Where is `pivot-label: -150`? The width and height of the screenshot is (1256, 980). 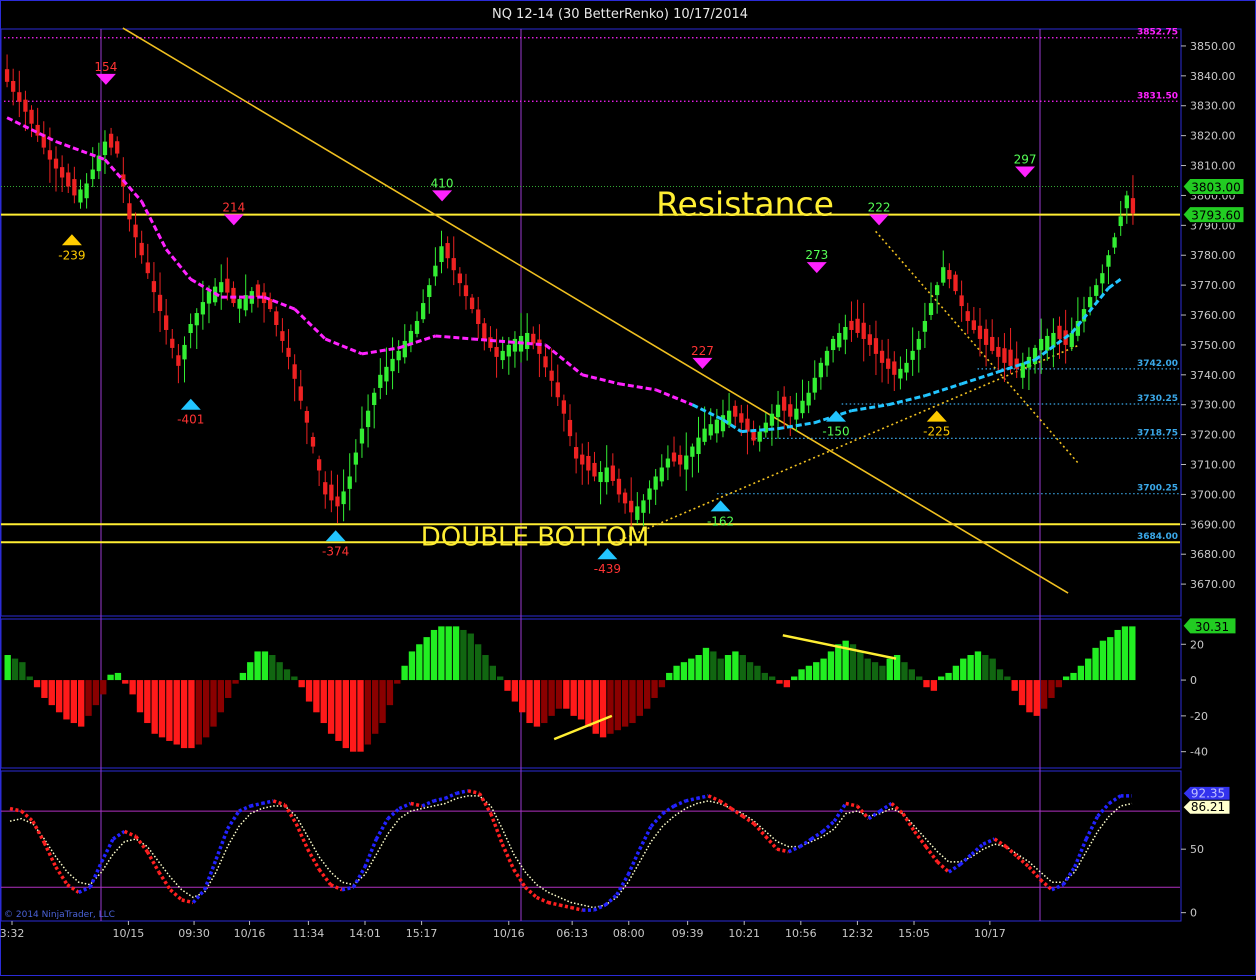
pivot-label: -150 is located at coordinates (835, 432).